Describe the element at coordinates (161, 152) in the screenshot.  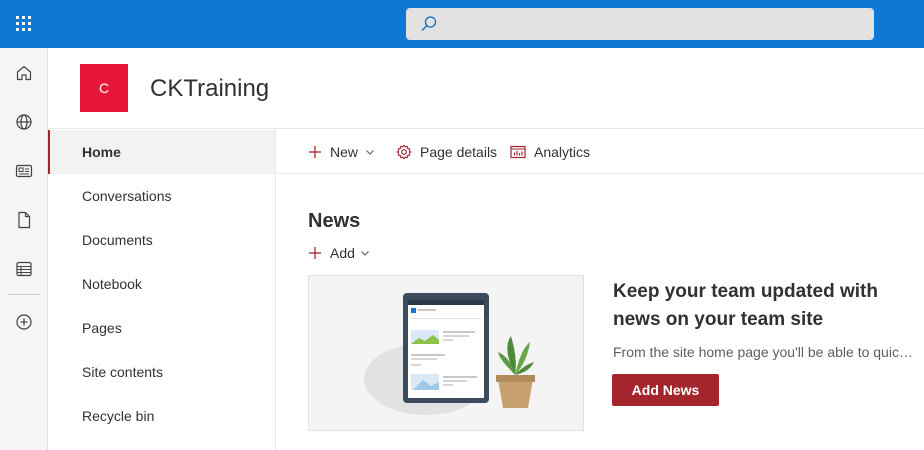
I see `nav-item-home: Home` at that location.